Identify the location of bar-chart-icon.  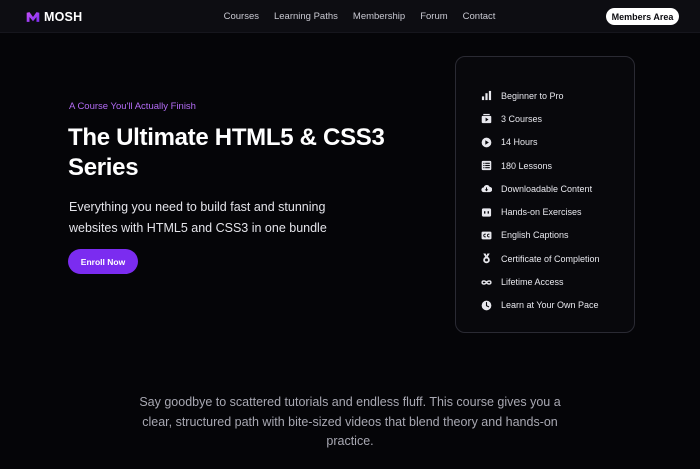
(486, 95).